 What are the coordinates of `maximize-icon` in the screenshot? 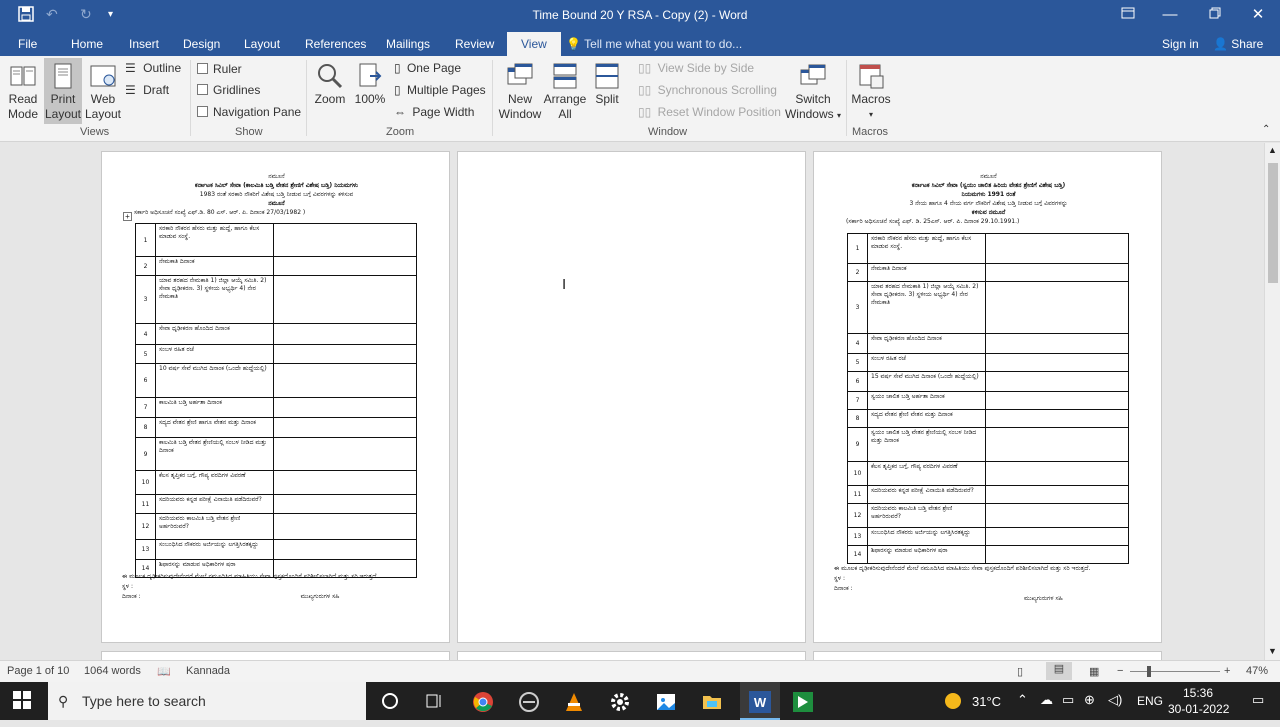 It's located at (1215, 15).